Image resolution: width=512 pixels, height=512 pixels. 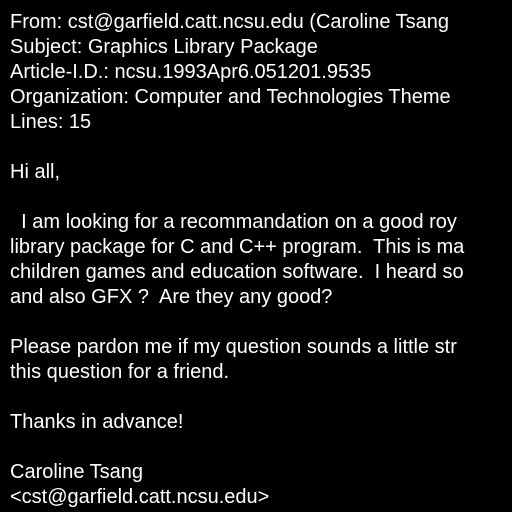 What do you see at coordinates (171, 297) in the screenshot?
I see `paragraph-line: and also GFX ? Are they any good?` at bounding box center [171, 297].